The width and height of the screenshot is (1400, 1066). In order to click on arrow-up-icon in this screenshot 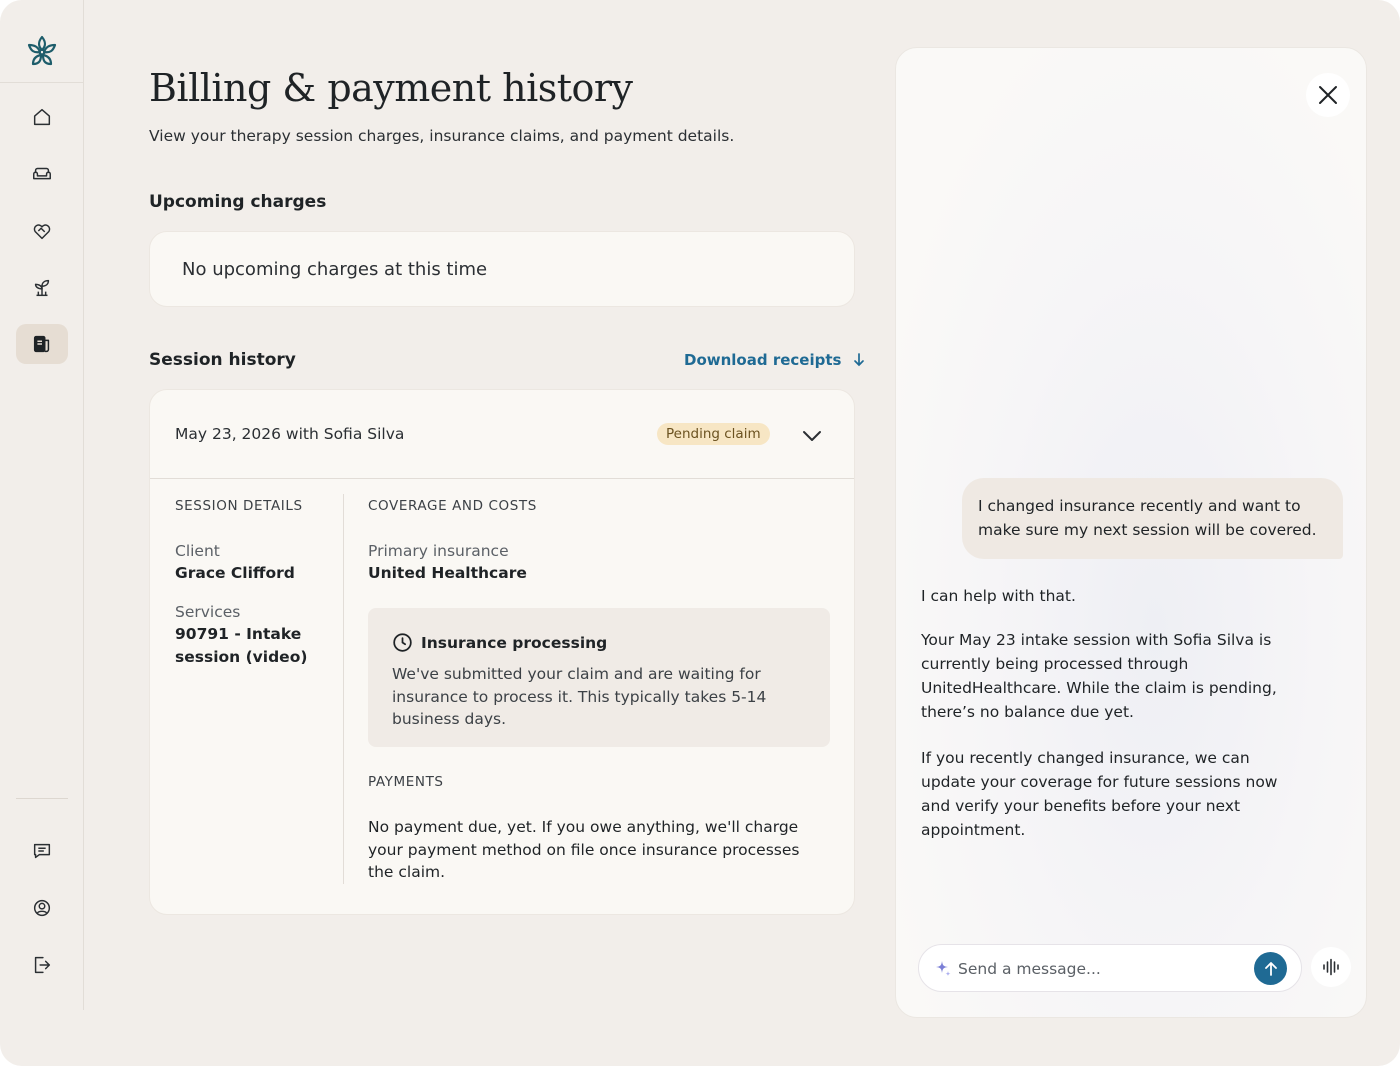, I will do `click(1270, 968)`.